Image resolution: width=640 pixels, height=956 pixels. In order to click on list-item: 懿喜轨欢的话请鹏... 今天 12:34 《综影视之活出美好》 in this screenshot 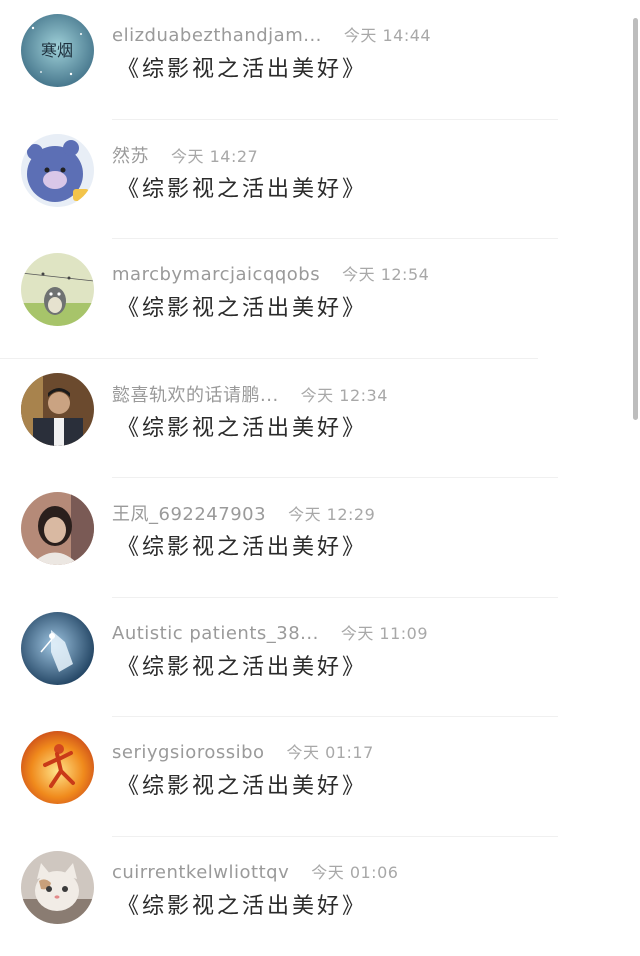, I will do `click(314, 419)`.